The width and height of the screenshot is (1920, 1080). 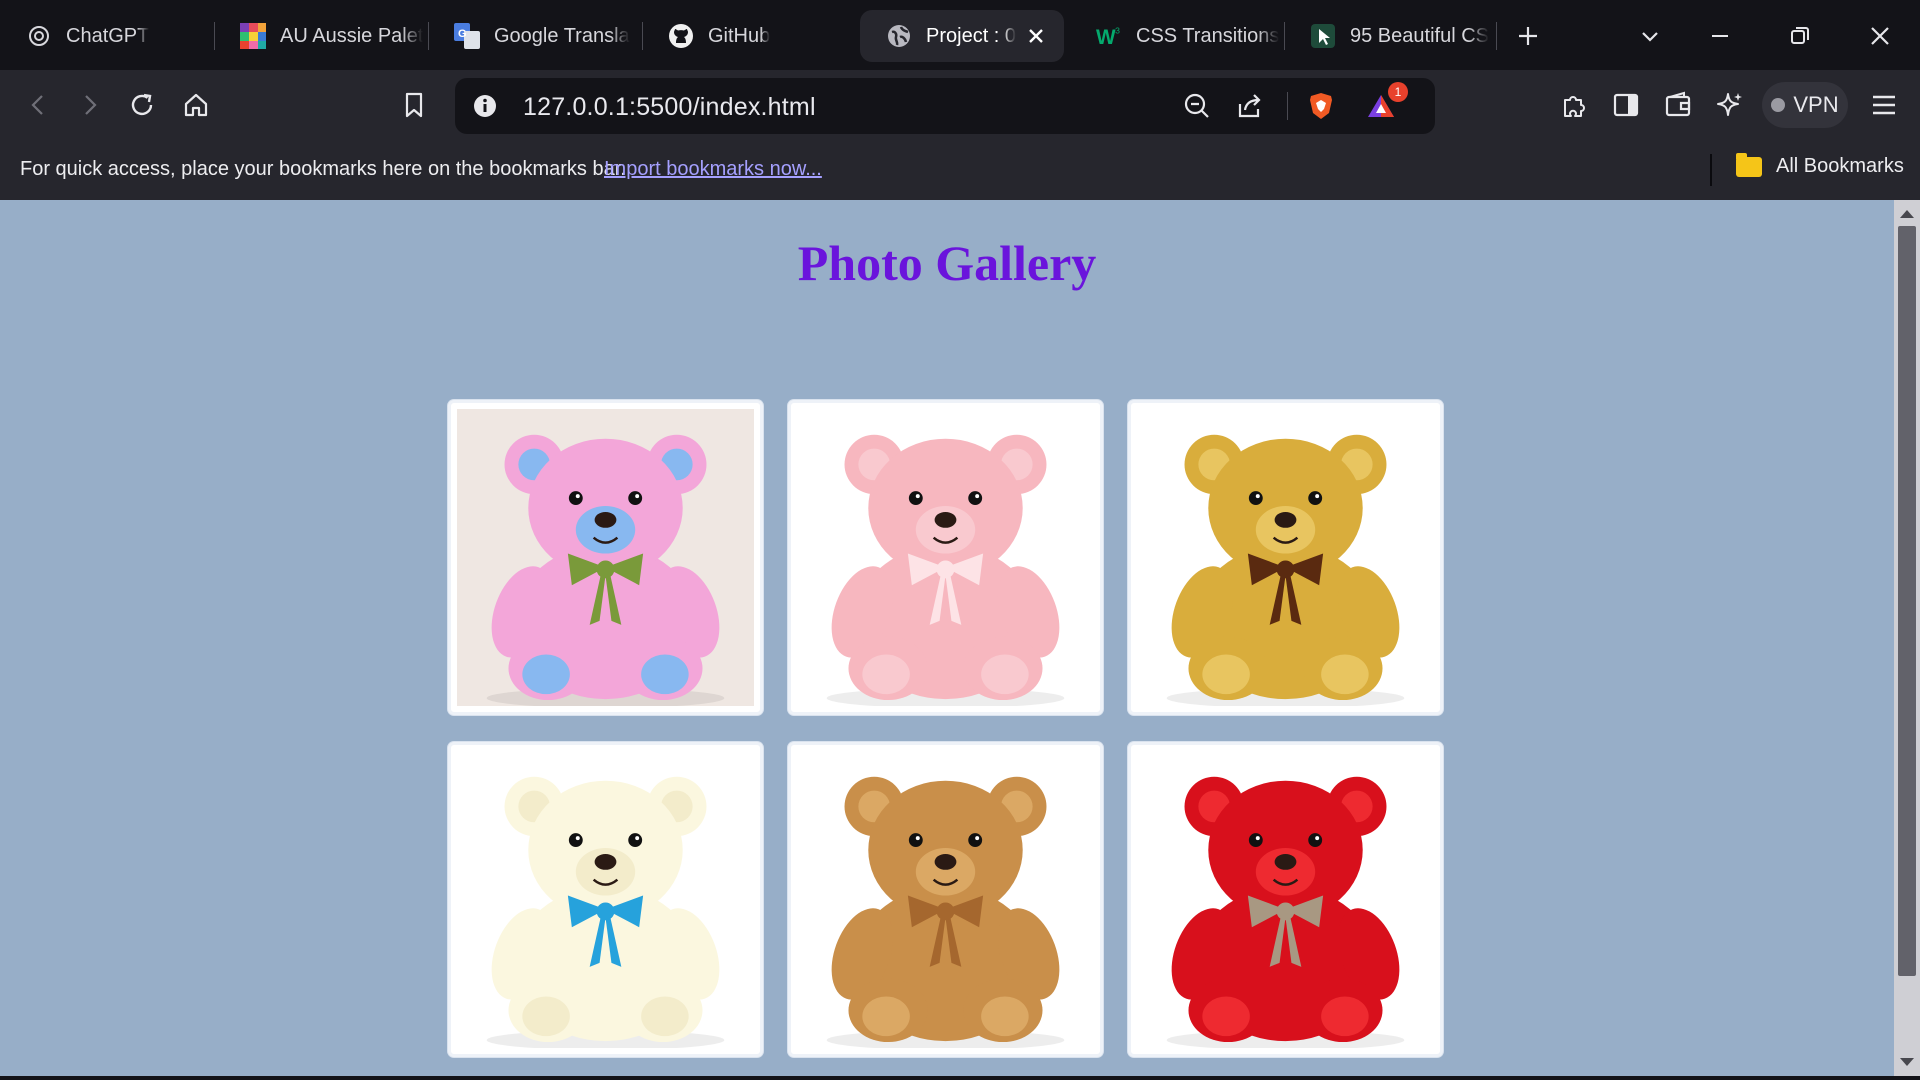 What do you see at coordinates (899, 36) in the screenshot?
I see `globe-icon` at bounding box center [899, 36].